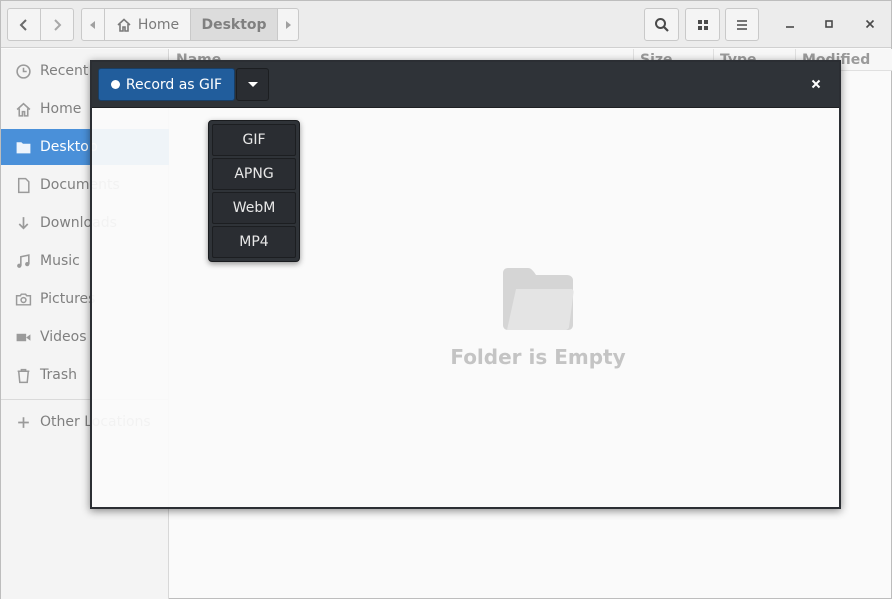 The width and height of the screenshot is (892, 599). I want to click on search-icon, so click(661, 24).